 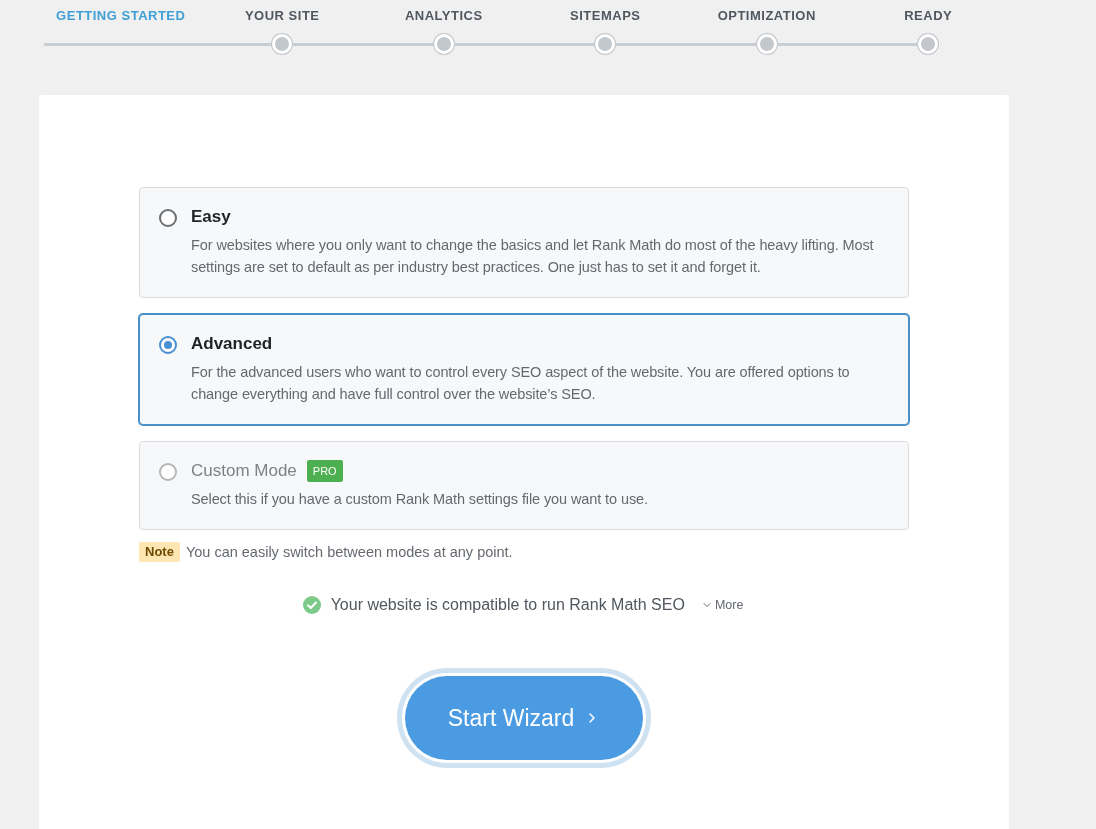 What do you see at coordinates (232, 344) in the screenshot?
I see `mode-title: Advanced` at bounding box center [232, 344].